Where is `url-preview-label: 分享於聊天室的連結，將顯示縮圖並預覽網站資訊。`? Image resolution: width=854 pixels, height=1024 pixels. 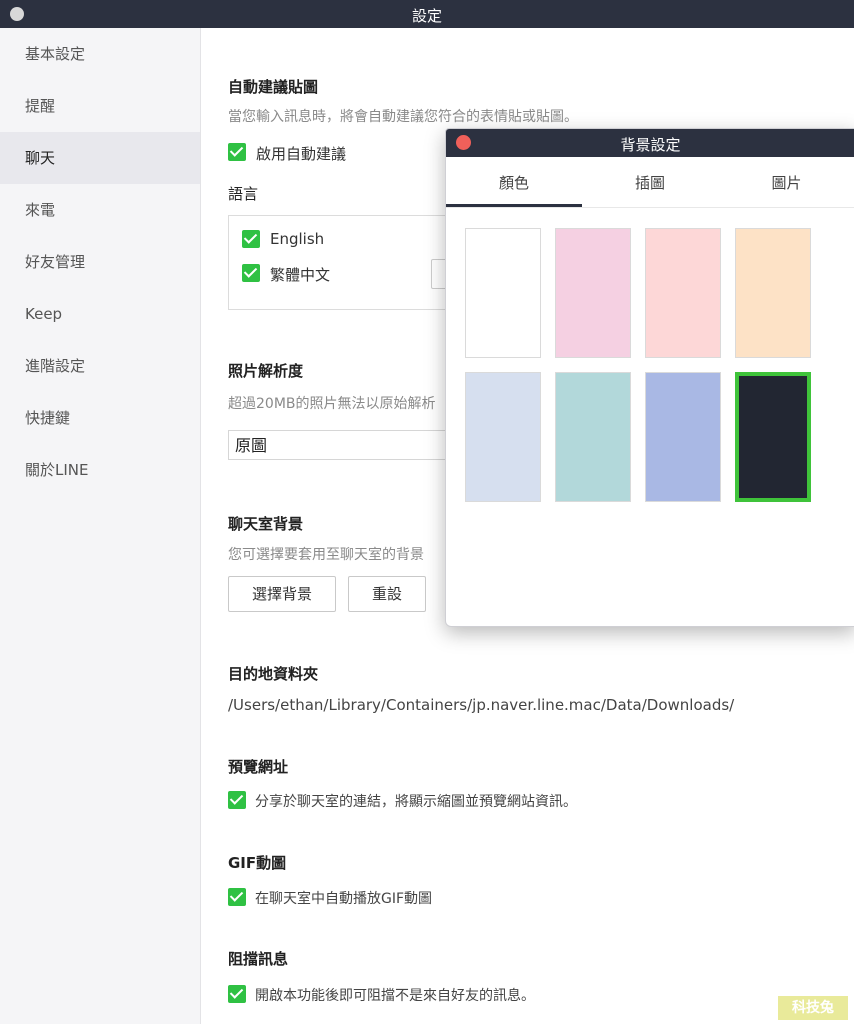
url-preview-label: 分享於聊天室的連結，將顯示縮圖並預覽網站資訊。 is located at coordinates (416, 802).